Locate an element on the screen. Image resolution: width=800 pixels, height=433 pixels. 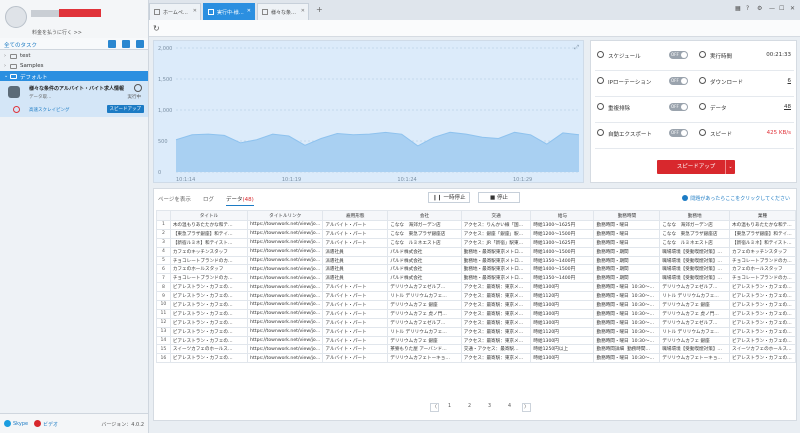
tab-page-view: ページを表示 is located at coordinates (174, 199).